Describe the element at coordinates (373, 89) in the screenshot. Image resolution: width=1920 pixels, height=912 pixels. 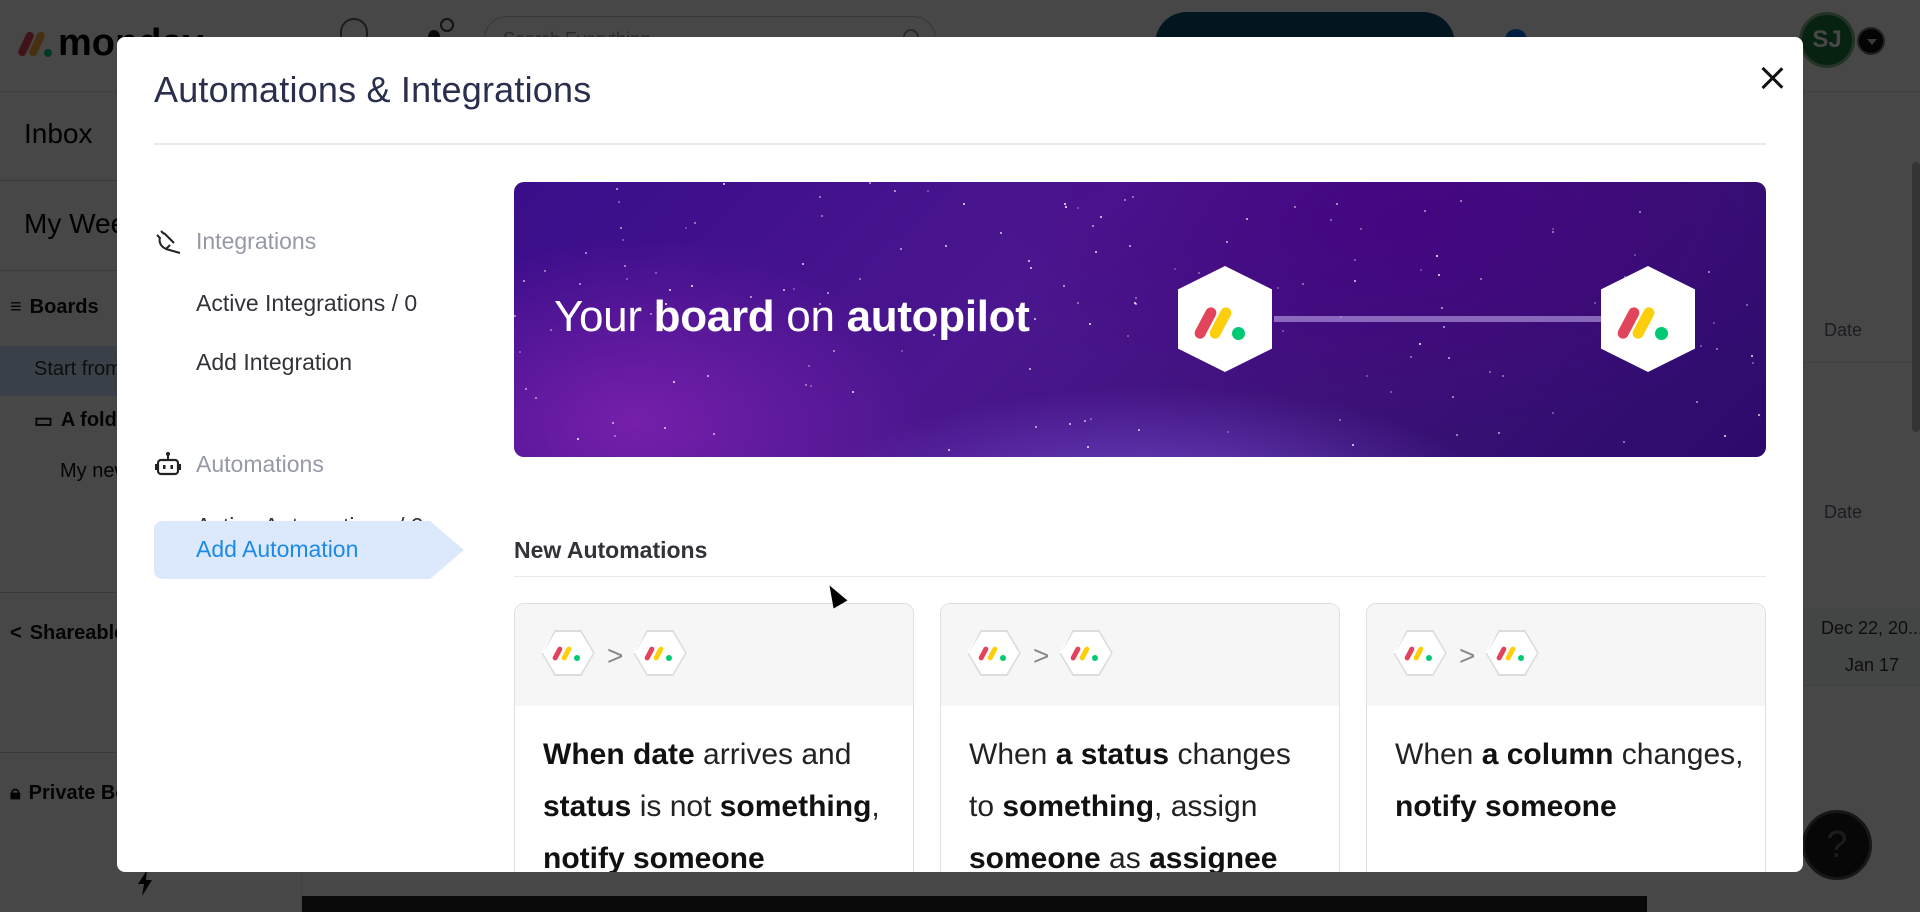
I see `modal-title: Automations & Integrations` at that location.